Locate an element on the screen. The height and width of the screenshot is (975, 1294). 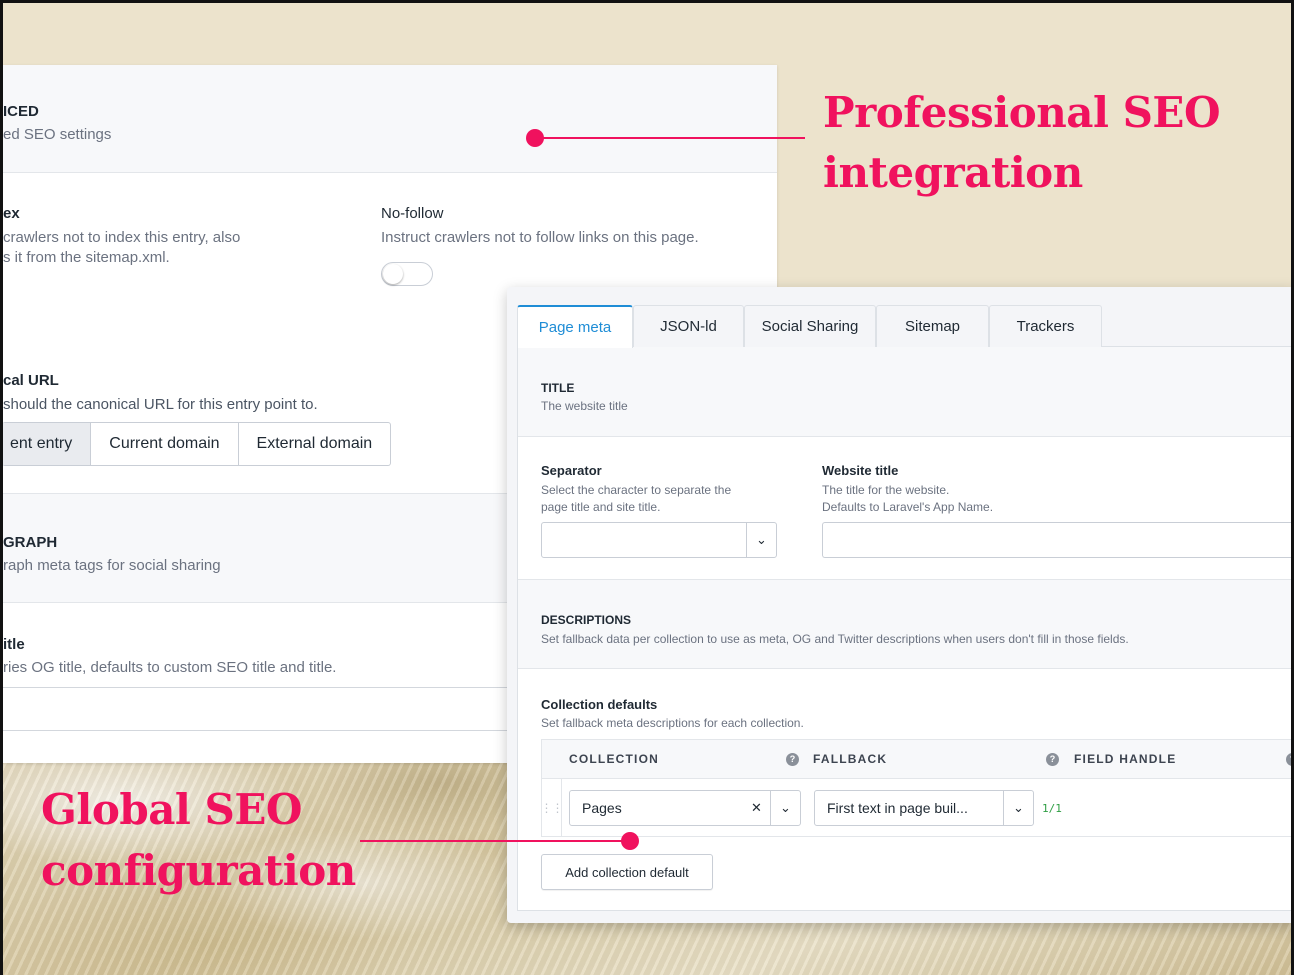
canonical-option-current-domain: Current domain is located at coordinates (165, 444).